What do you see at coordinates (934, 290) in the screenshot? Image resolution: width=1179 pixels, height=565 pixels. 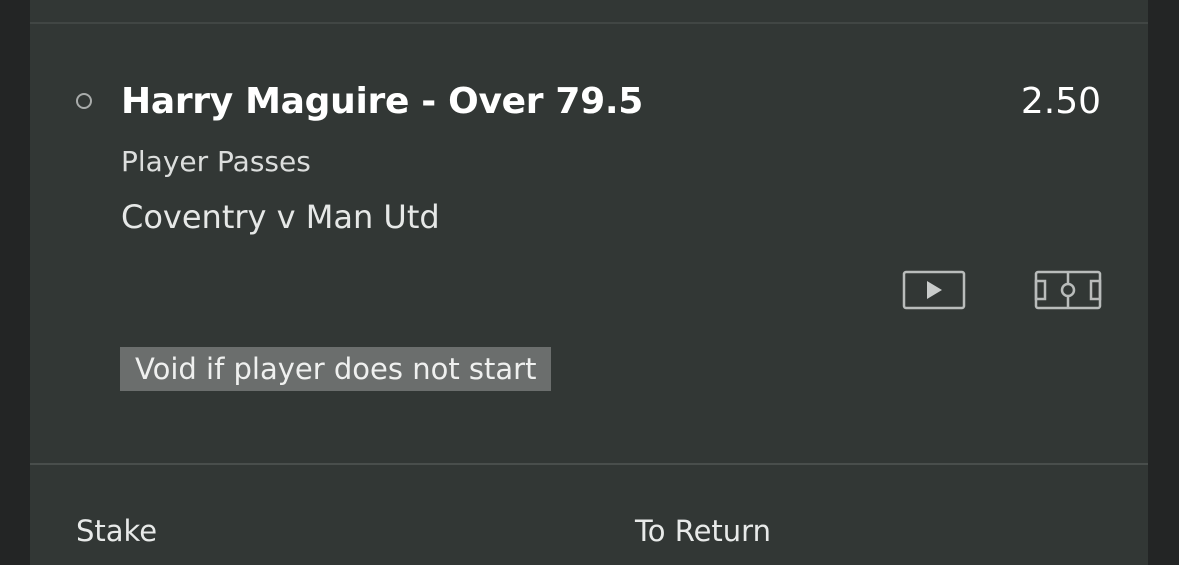 I see `play-video-icon` at bounding box center [934, 290].